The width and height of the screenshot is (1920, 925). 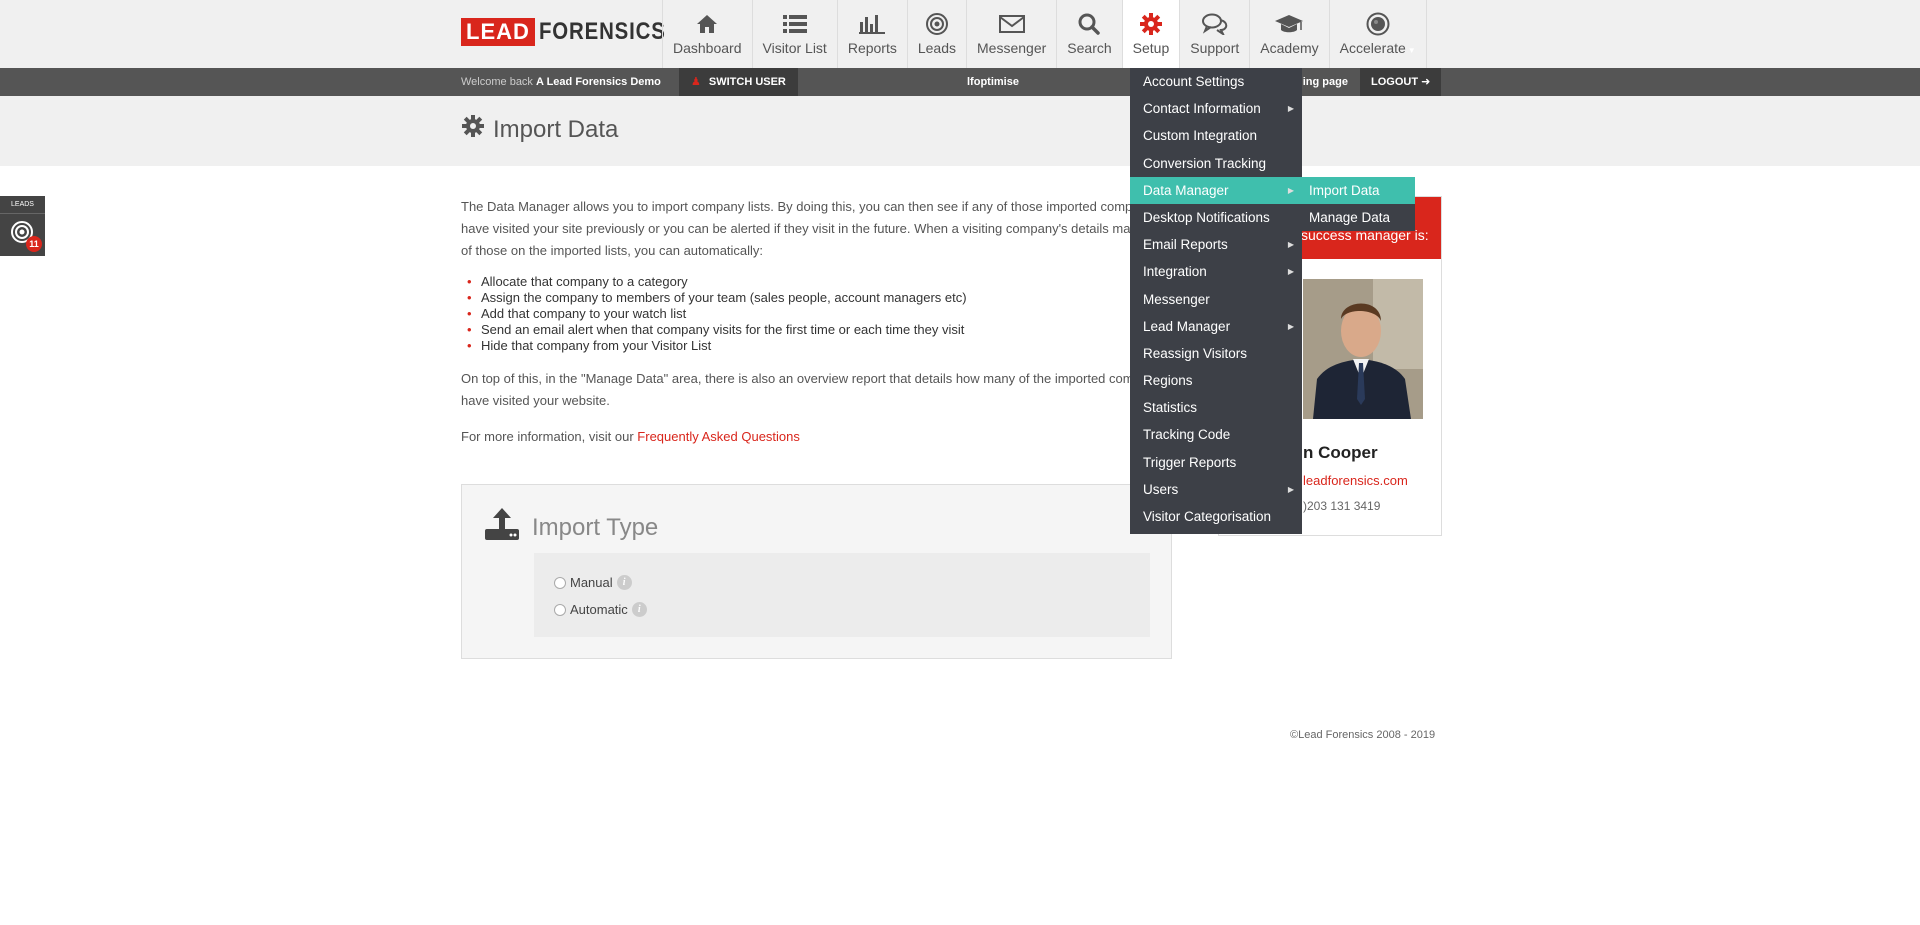 What do you see at coordinates (1216, 81) in the screenshot?
I see `menu-item-account-settings: Account Settings` at bounding box center [1216, 81].